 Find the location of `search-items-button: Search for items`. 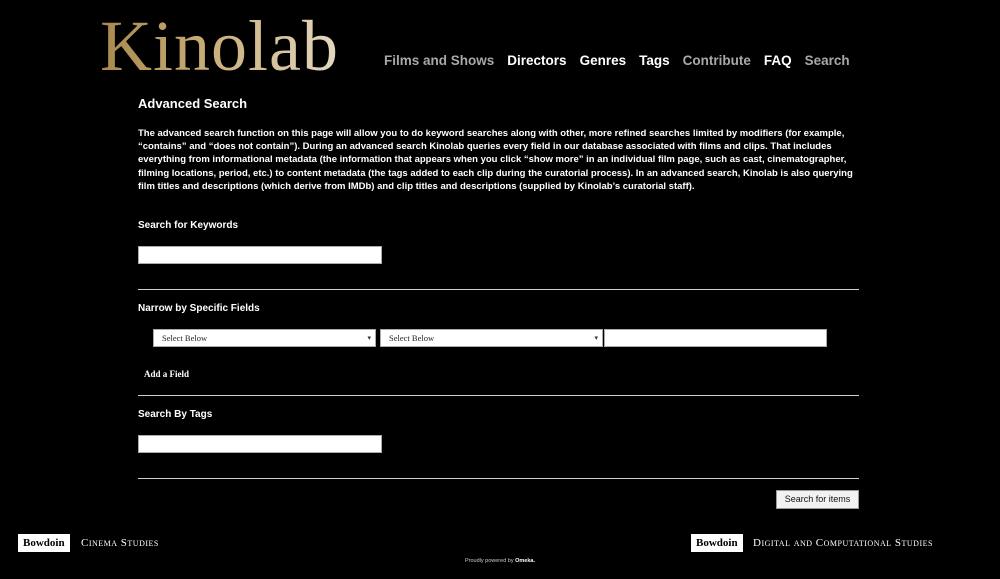

search-items-button: Search for items is located at coordinates (817, 499).